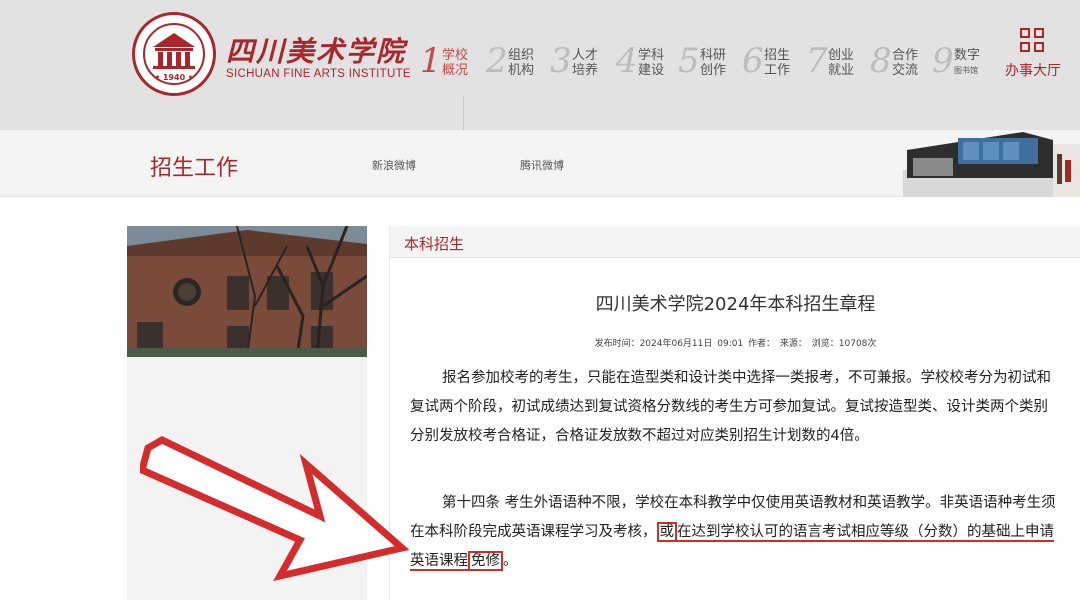 The width and height of the screenshot is (1080, 600). What do you see at coordinates (735, 344) in the screenshot?
I see `article-meta: 发布时间：2024年06月11日 09:01 作者： 来源： 浏览：10708次` at bounding box center [735, 344].